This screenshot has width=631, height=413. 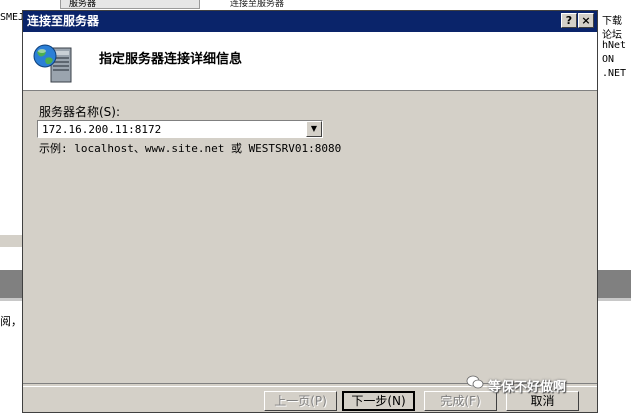 What do you see at coordinates (586, 20) in the screenshot?
I see `close-button: ×` at bounding box center [586, 20].